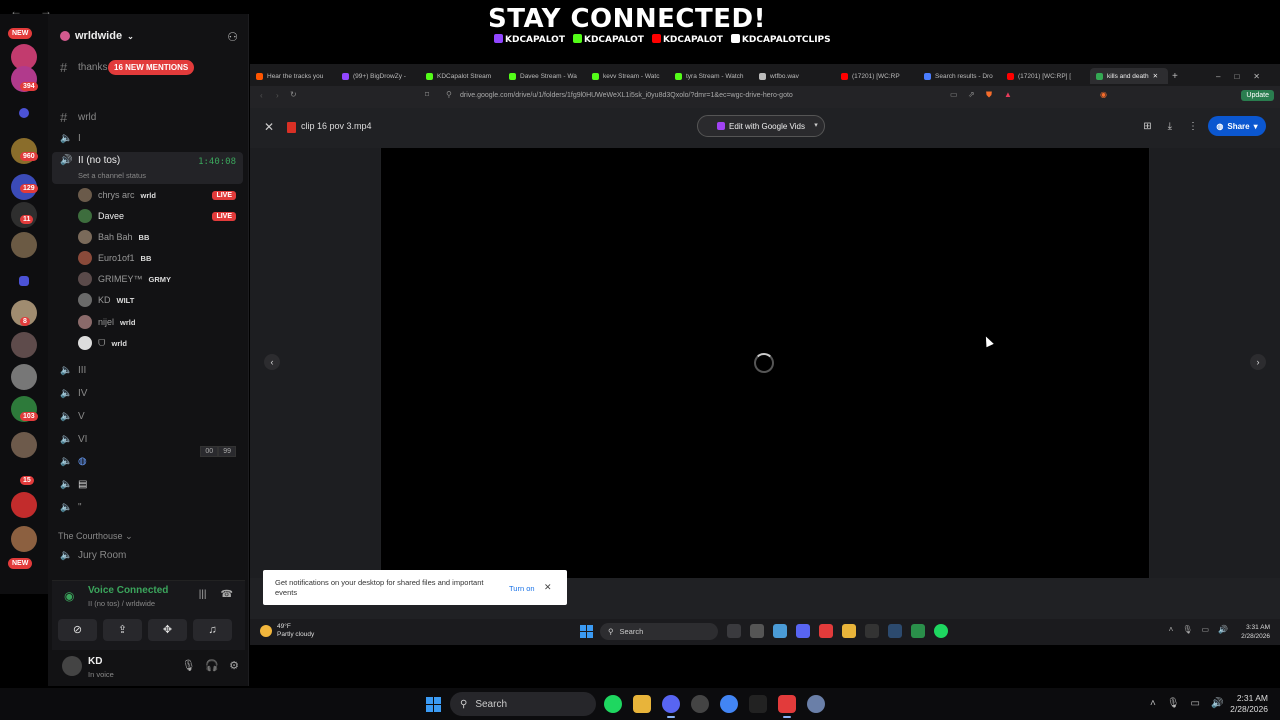 Image resolution: width=1280 pixels, height=720 pixels. I want to click on folder-icon, so click(24, 281).